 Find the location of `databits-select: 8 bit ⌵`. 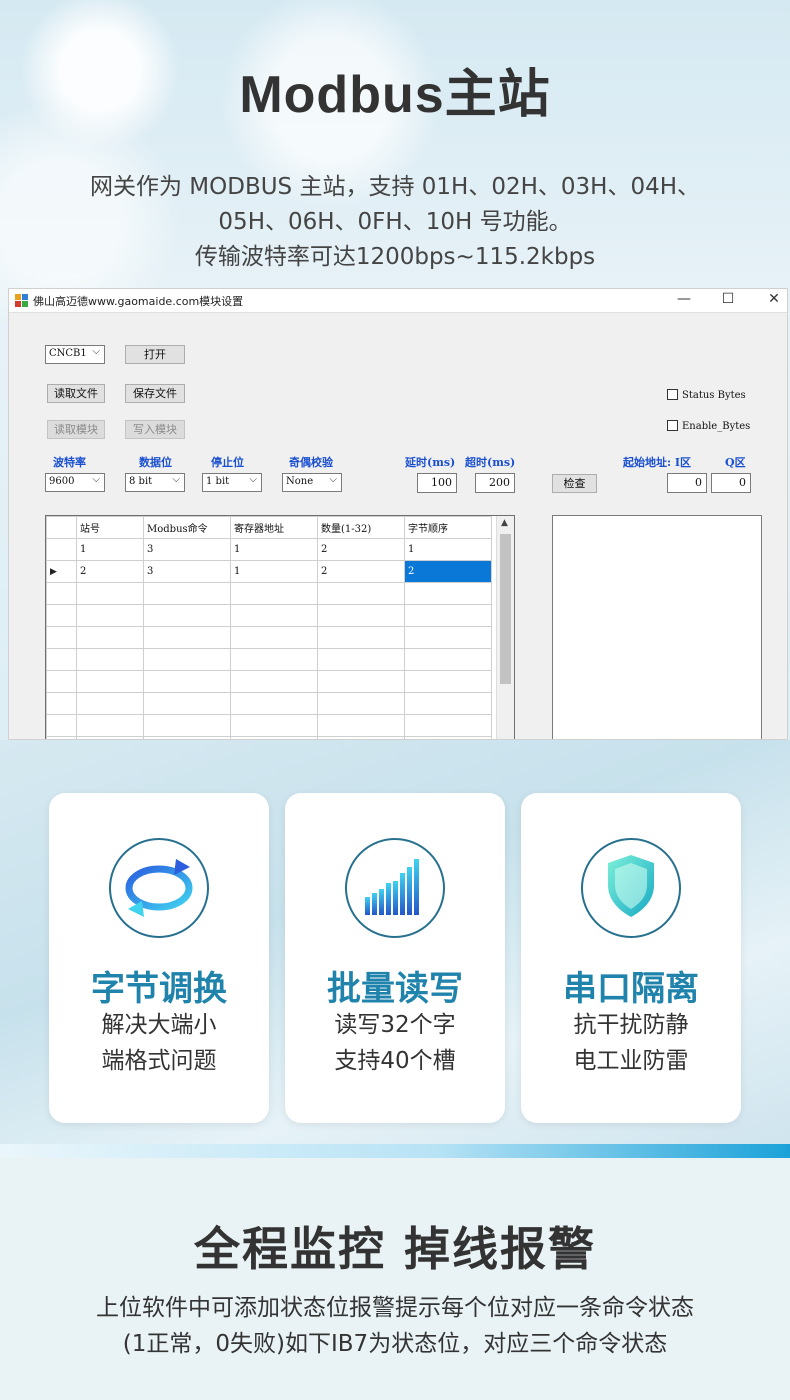

databits-select: 8 bit ⌵ is located at coordinates (155, 482).